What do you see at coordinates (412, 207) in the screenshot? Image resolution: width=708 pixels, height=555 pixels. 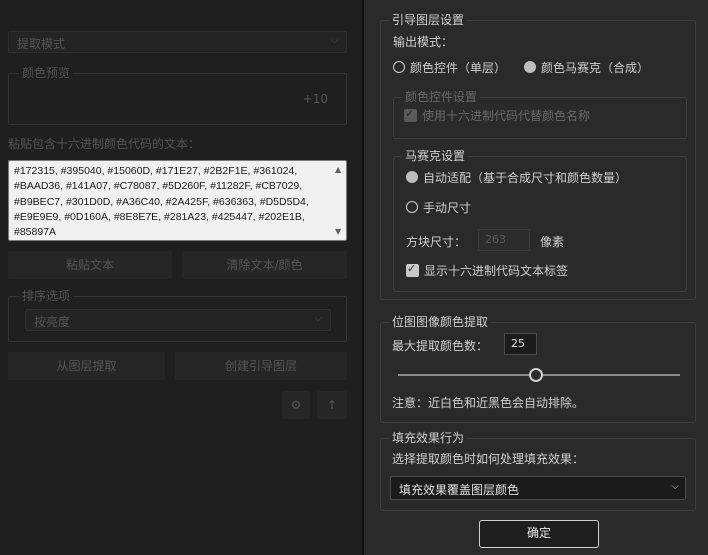 I see `radio-manual-size` at bounding box center [412, 207].